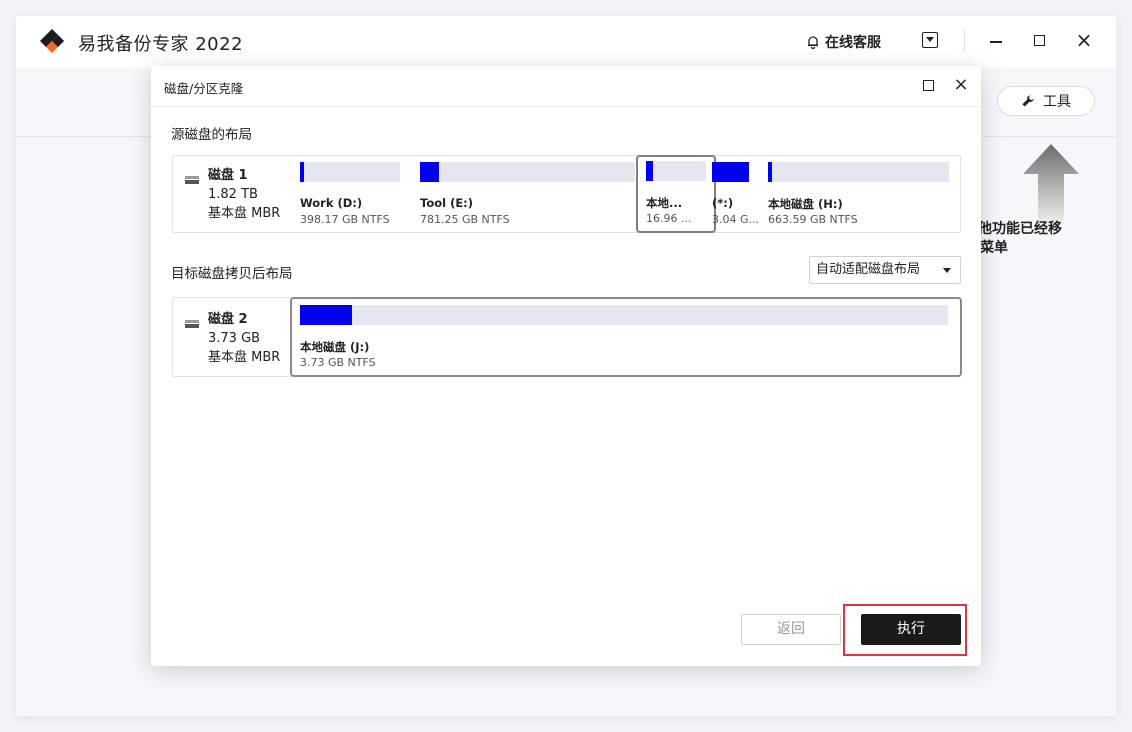  Describe the element at coordinates (233, 194) in the screenshot. I see `source-disk-size: 1.82 TB` at that location.